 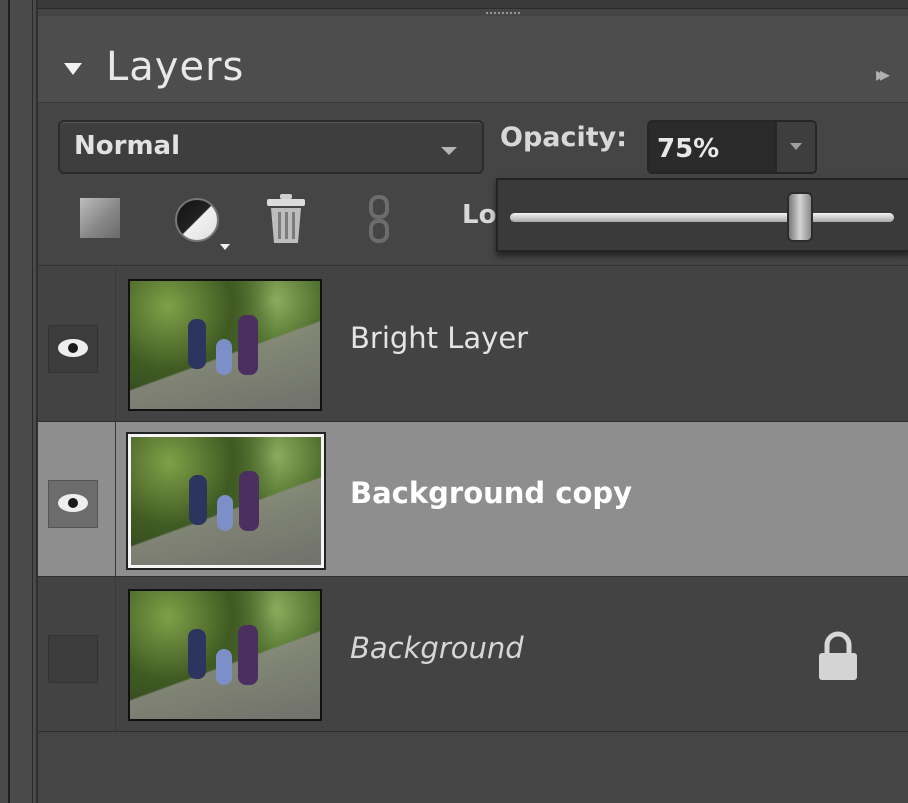 I want to click on collapse-triangle-icon, so click(x=73, y=69).